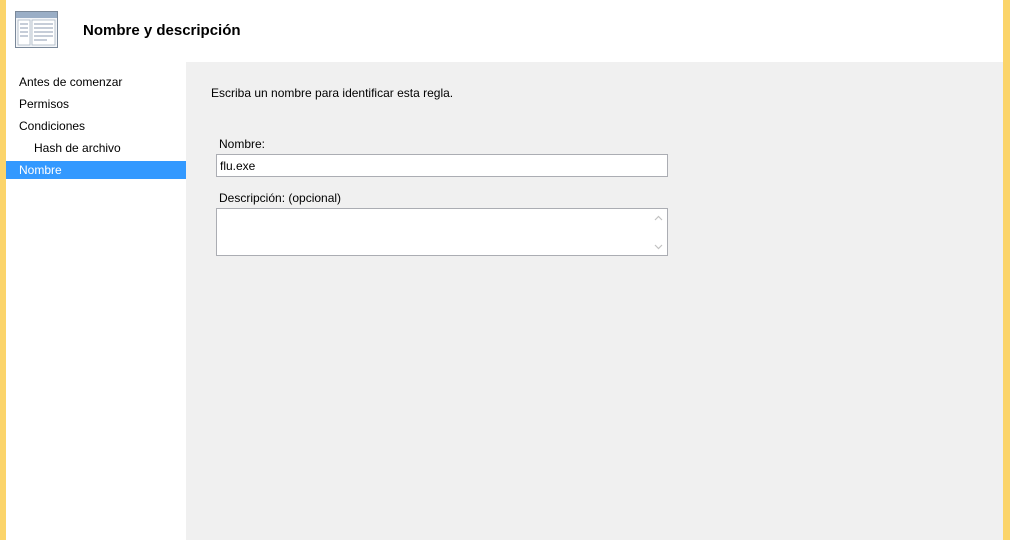  I want to click on sidebar-item-condiciones: Condiciones, so click(96, 126).